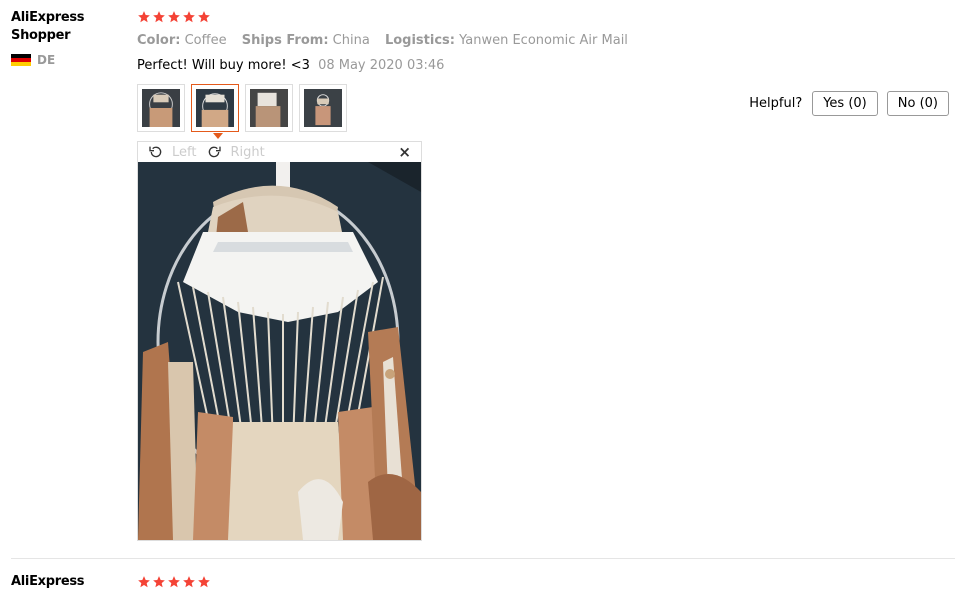 This screenshot has width=965, height=591. Describe the element at coordinates (48, 581) in the screenshot. I see `reviewer-name: AliExpress` at that location.